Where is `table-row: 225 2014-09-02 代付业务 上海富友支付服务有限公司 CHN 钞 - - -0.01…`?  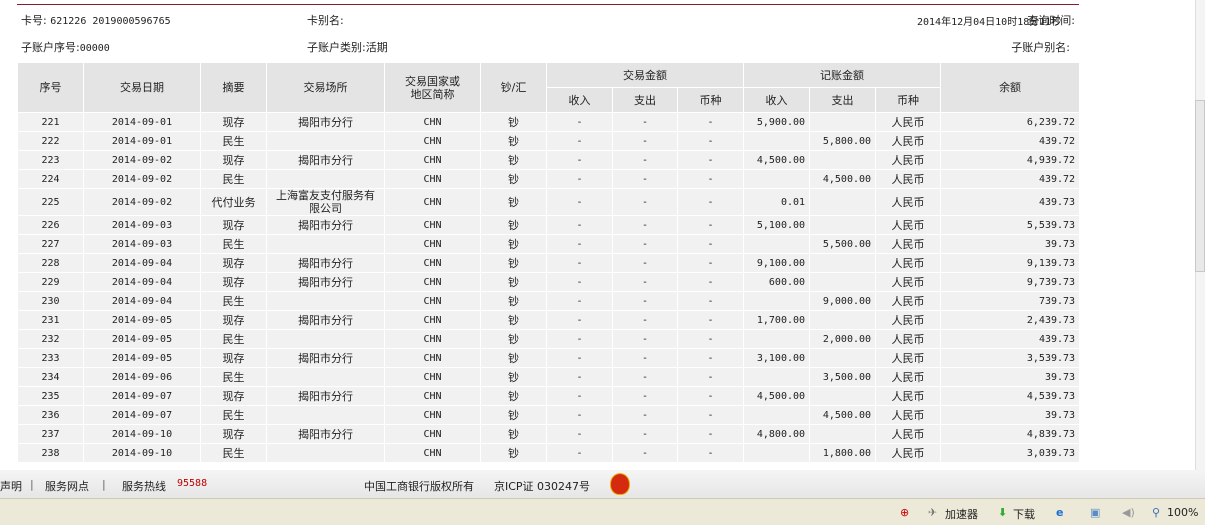 table-row: 225 2014-09-02 代付业务 上海富友支付服务有限公司 CHN 钞 - - -0.01… is located at coordinates (549, 202).